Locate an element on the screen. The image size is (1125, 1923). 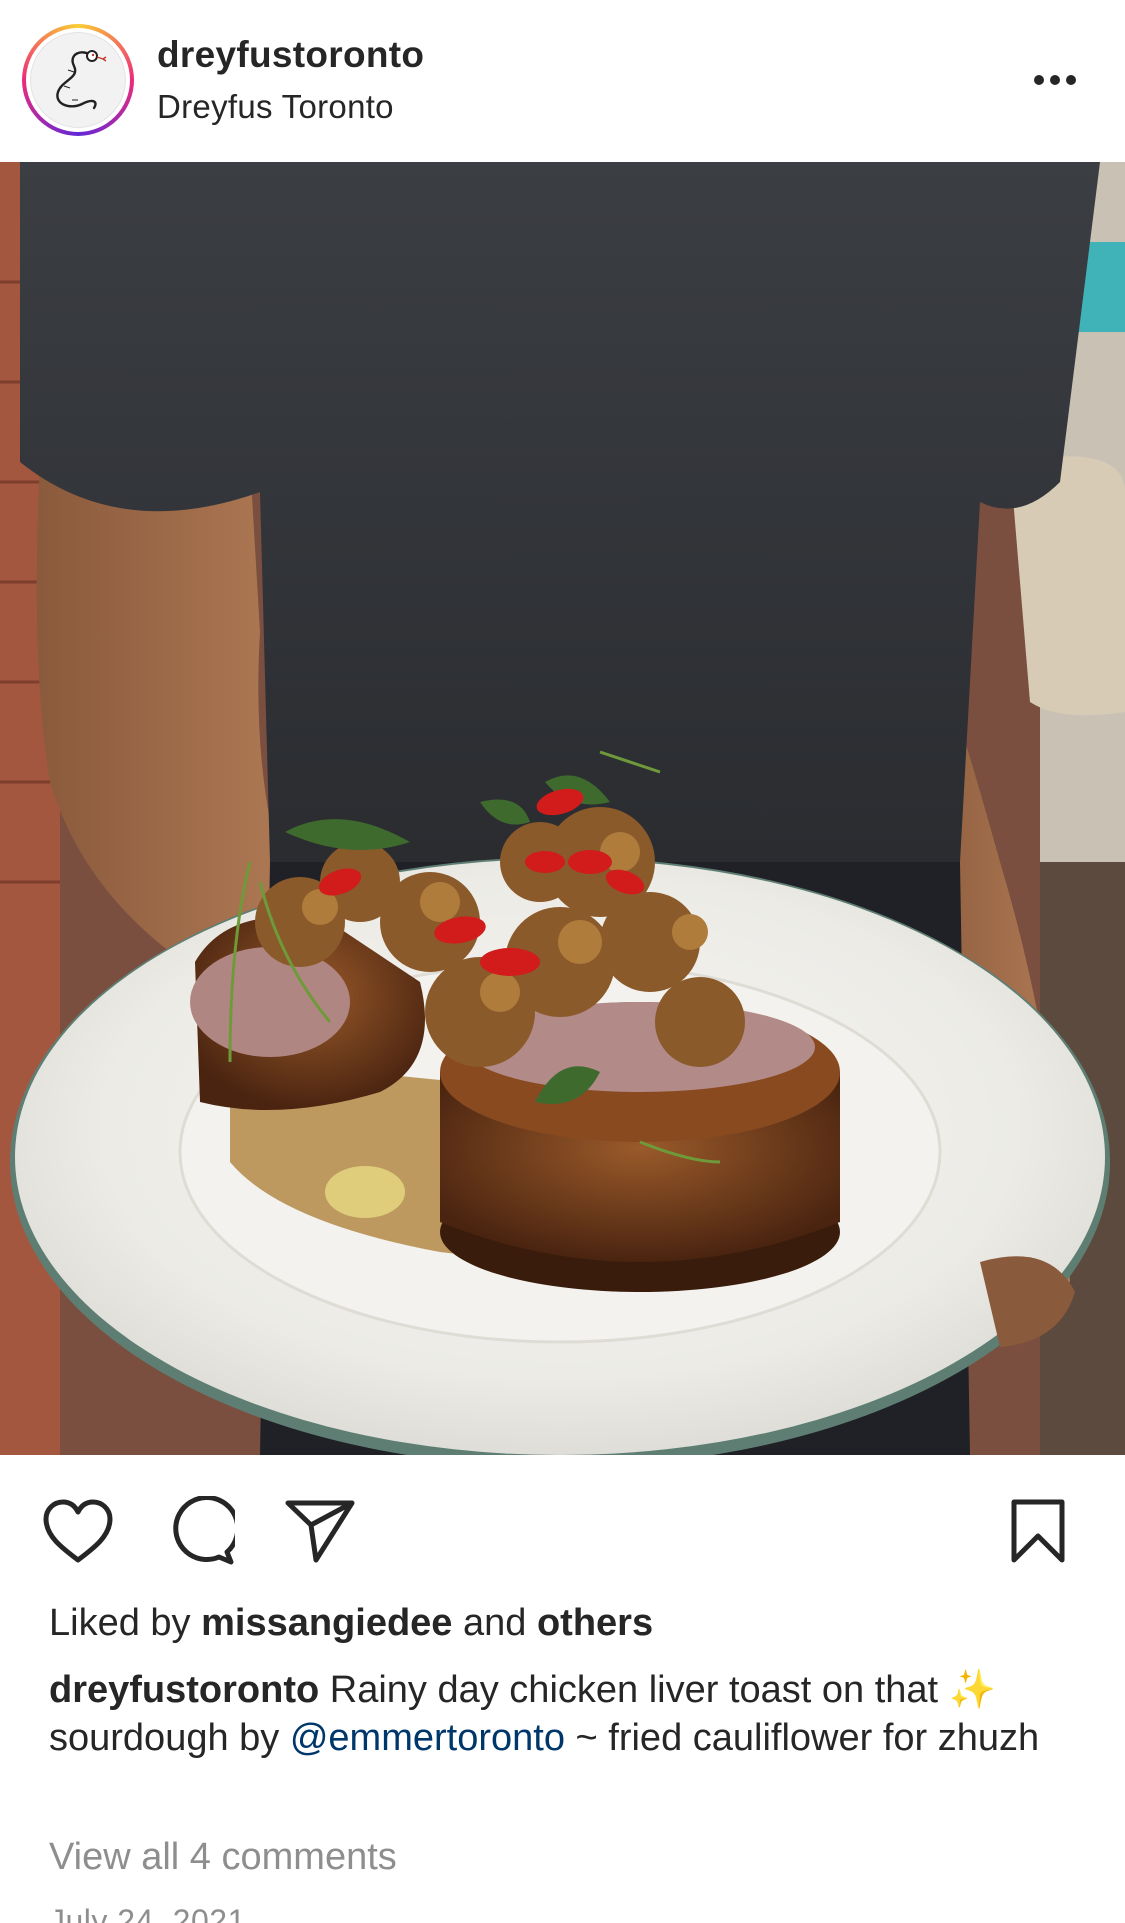
author-username: dreyfustoronto is located at coordinates (290, 55).